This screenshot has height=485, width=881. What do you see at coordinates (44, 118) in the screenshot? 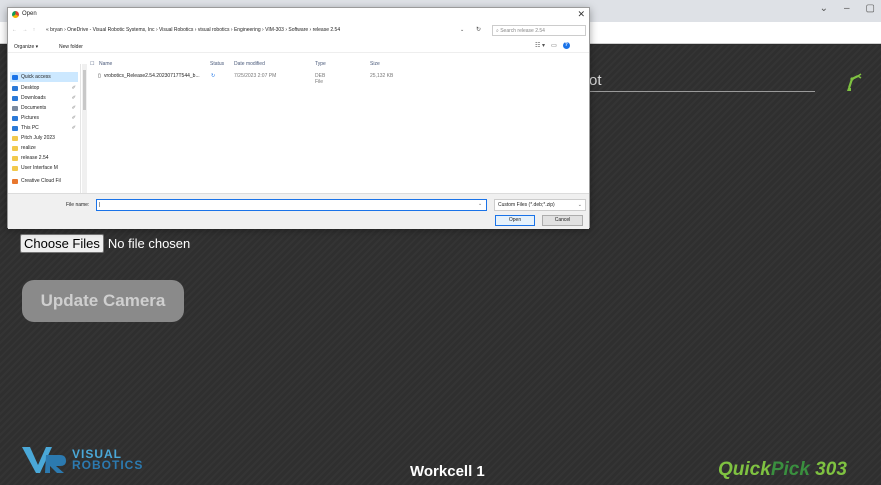
I see `nav-item-pictures: Pictures ✐` at bounding box center [44, 118].